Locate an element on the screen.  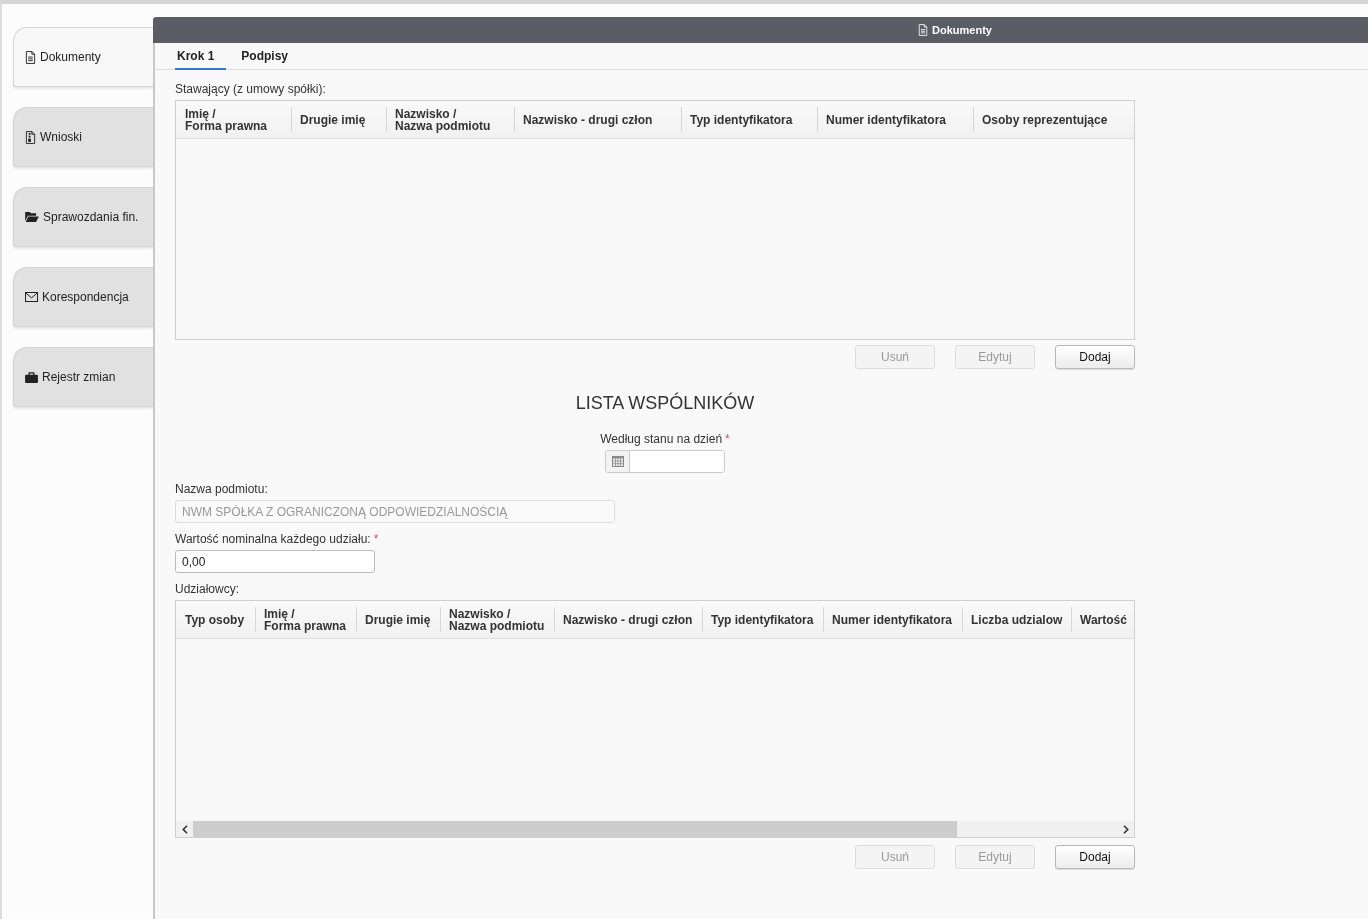
column-header: Typ osoby is located at coordinates (215, 620).